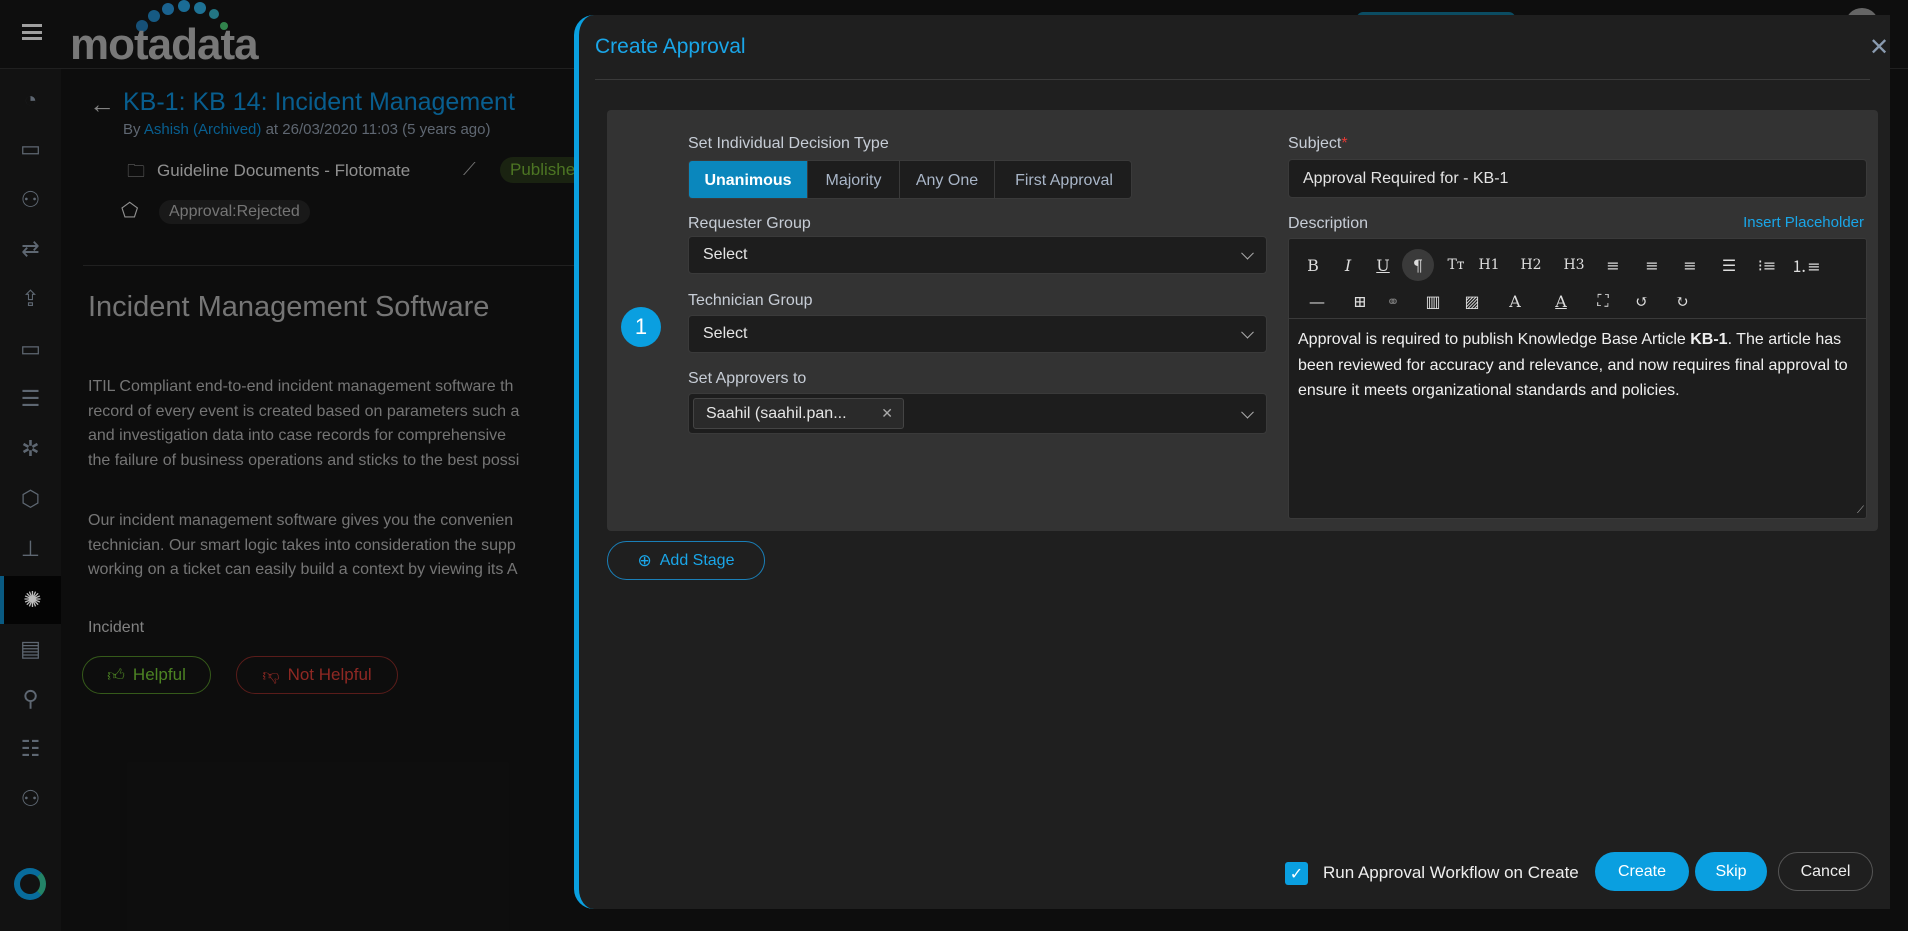 The image size is (1908, 931). Describe the element at coordinates (1433, 301) in the screenshot. I see `video-icon: ▥` at that location.